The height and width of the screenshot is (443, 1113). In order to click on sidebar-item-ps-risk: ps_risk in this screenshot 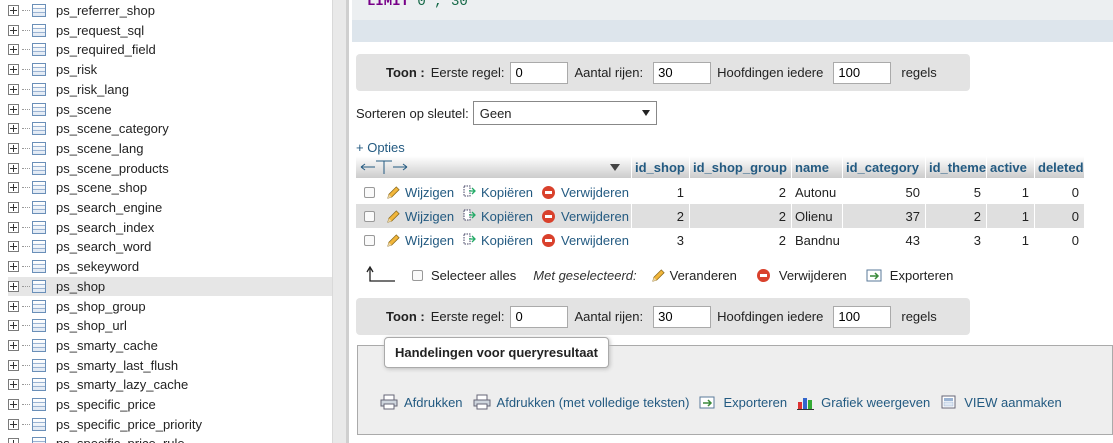, I will do `click(170, 69)`.